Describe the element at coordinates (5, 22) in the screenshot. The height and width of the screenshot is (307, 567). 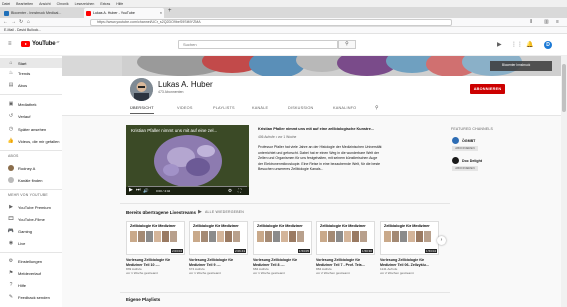
I see `back-icon: ←` at that location.